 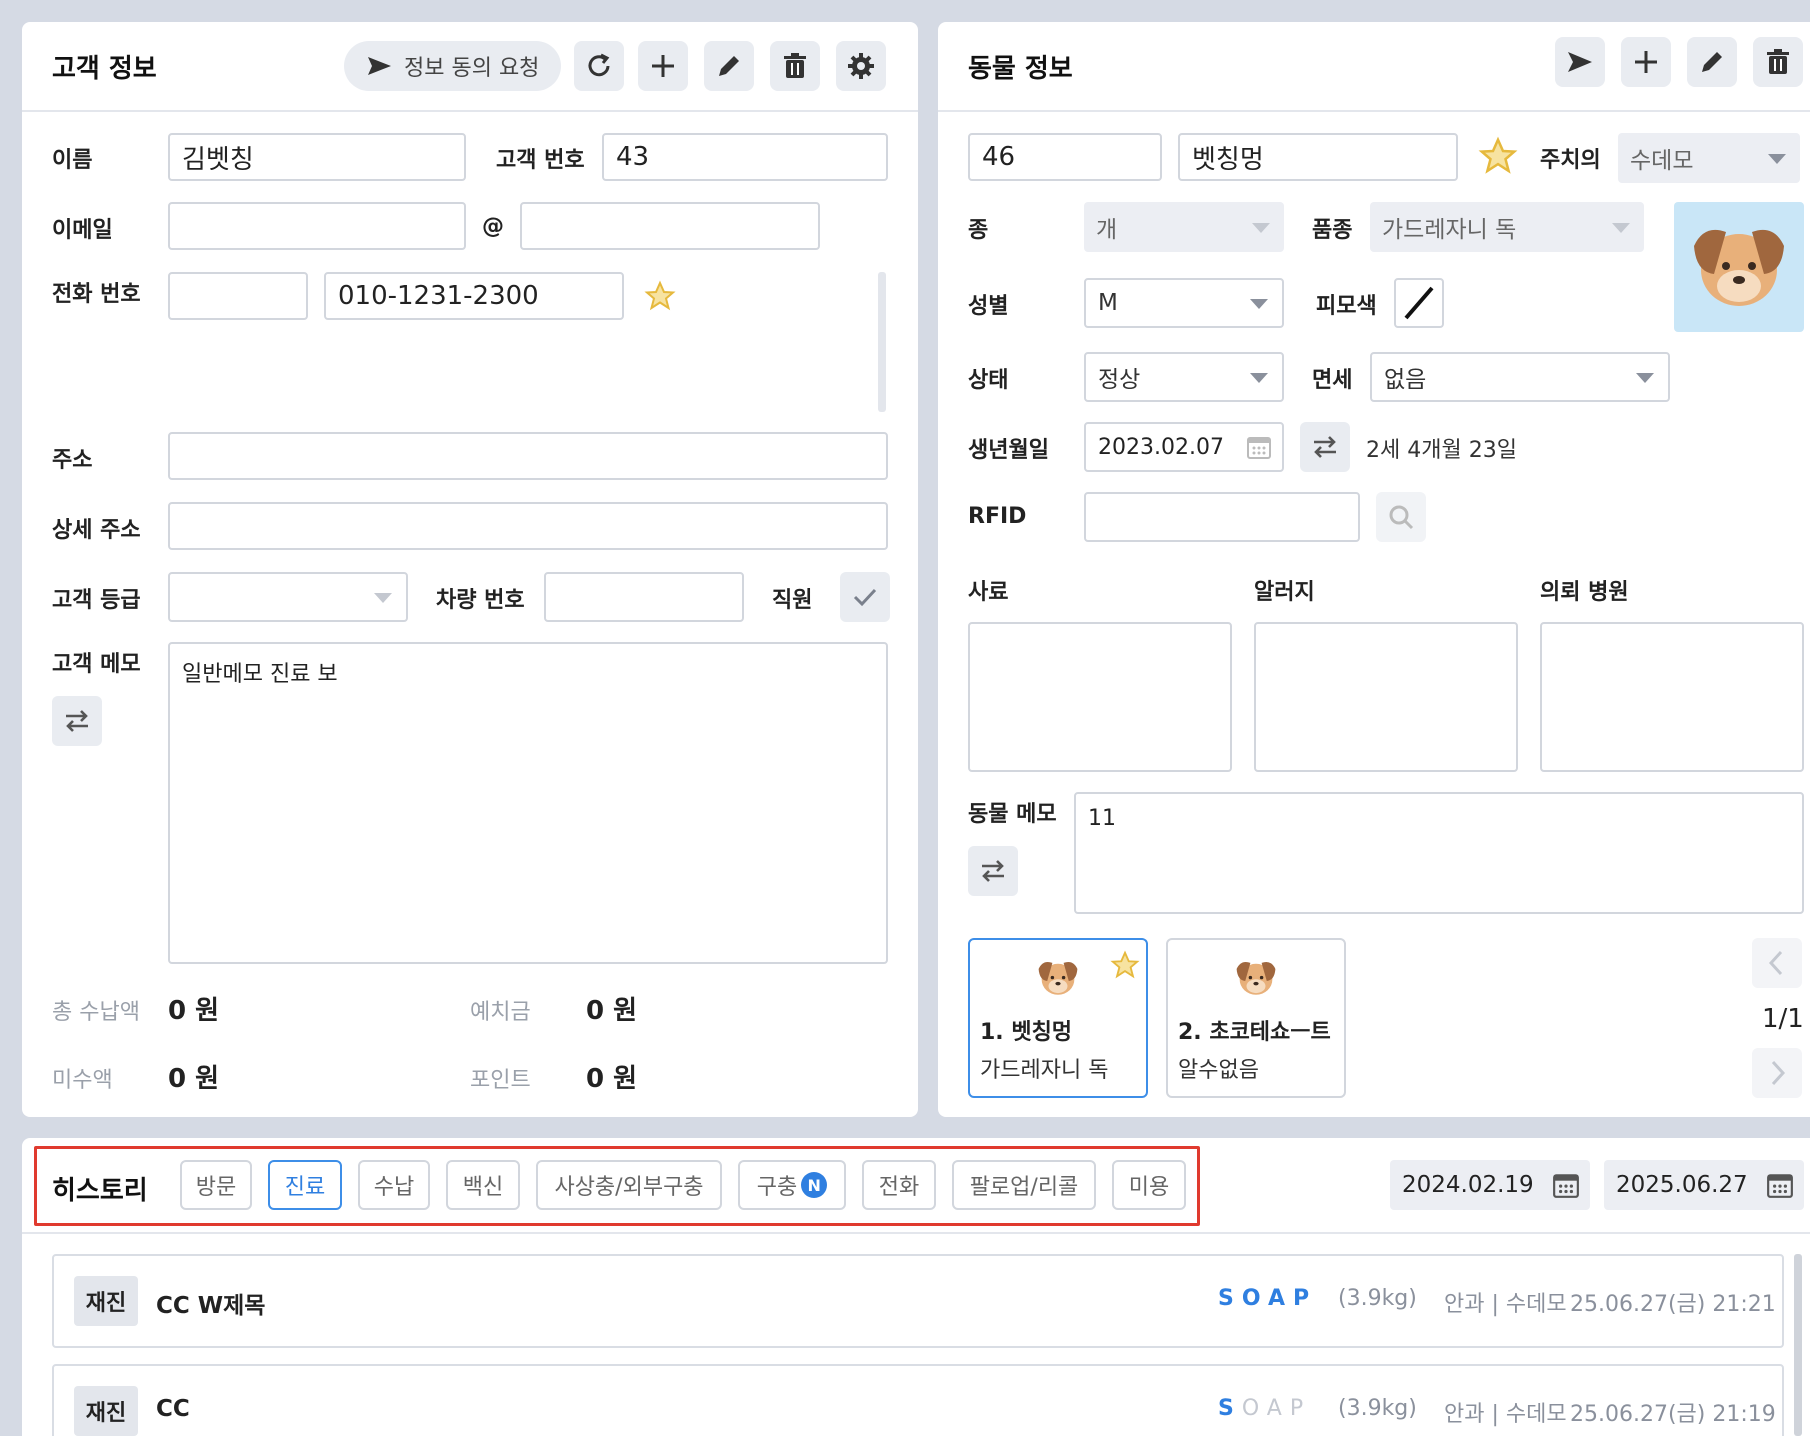 What do you see at coordinates (96, 664) in the screenshot?
I see `customer-memo-label: 고객 메모` at bounding box center [96, 664].